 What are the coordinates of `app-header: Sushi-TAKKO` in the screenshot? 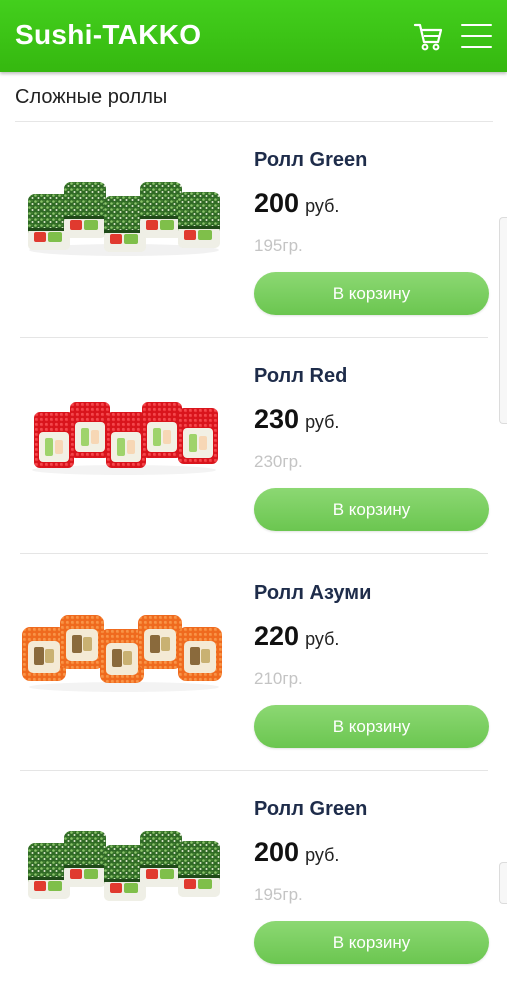 It's located at (253, 36).